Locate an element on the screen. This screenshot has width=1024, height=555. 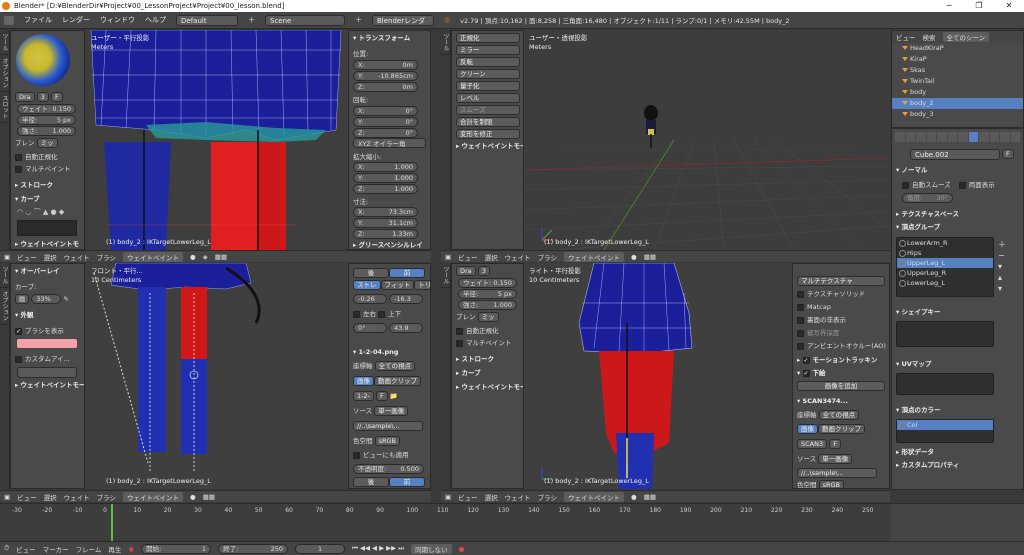
weight-paint-mode-section-4: ▸ ウェイトペイントモード is located at coordinates (489, 387).